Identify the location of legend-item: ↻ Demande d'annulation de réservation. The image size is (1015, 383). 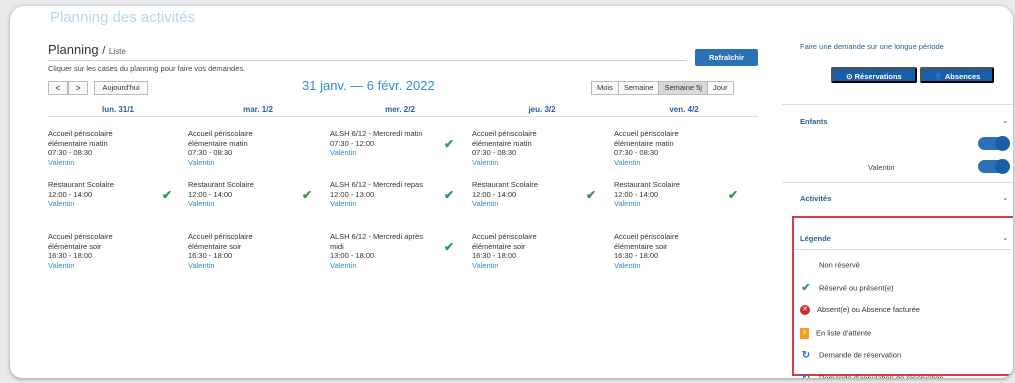
(872, 376).